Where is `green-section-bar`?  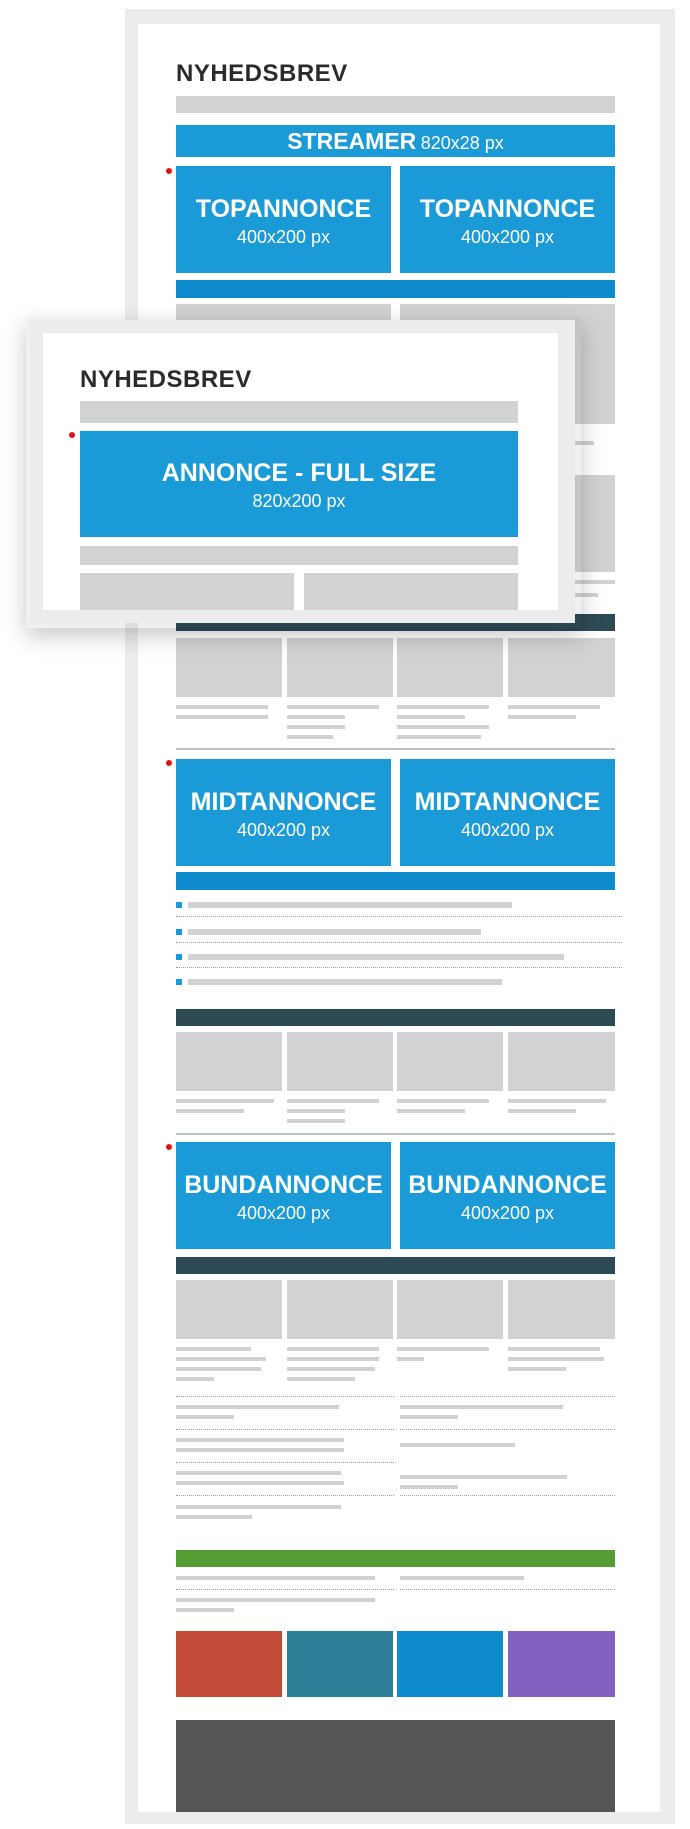 green-section-bar is located at coordinates (395, 1558).